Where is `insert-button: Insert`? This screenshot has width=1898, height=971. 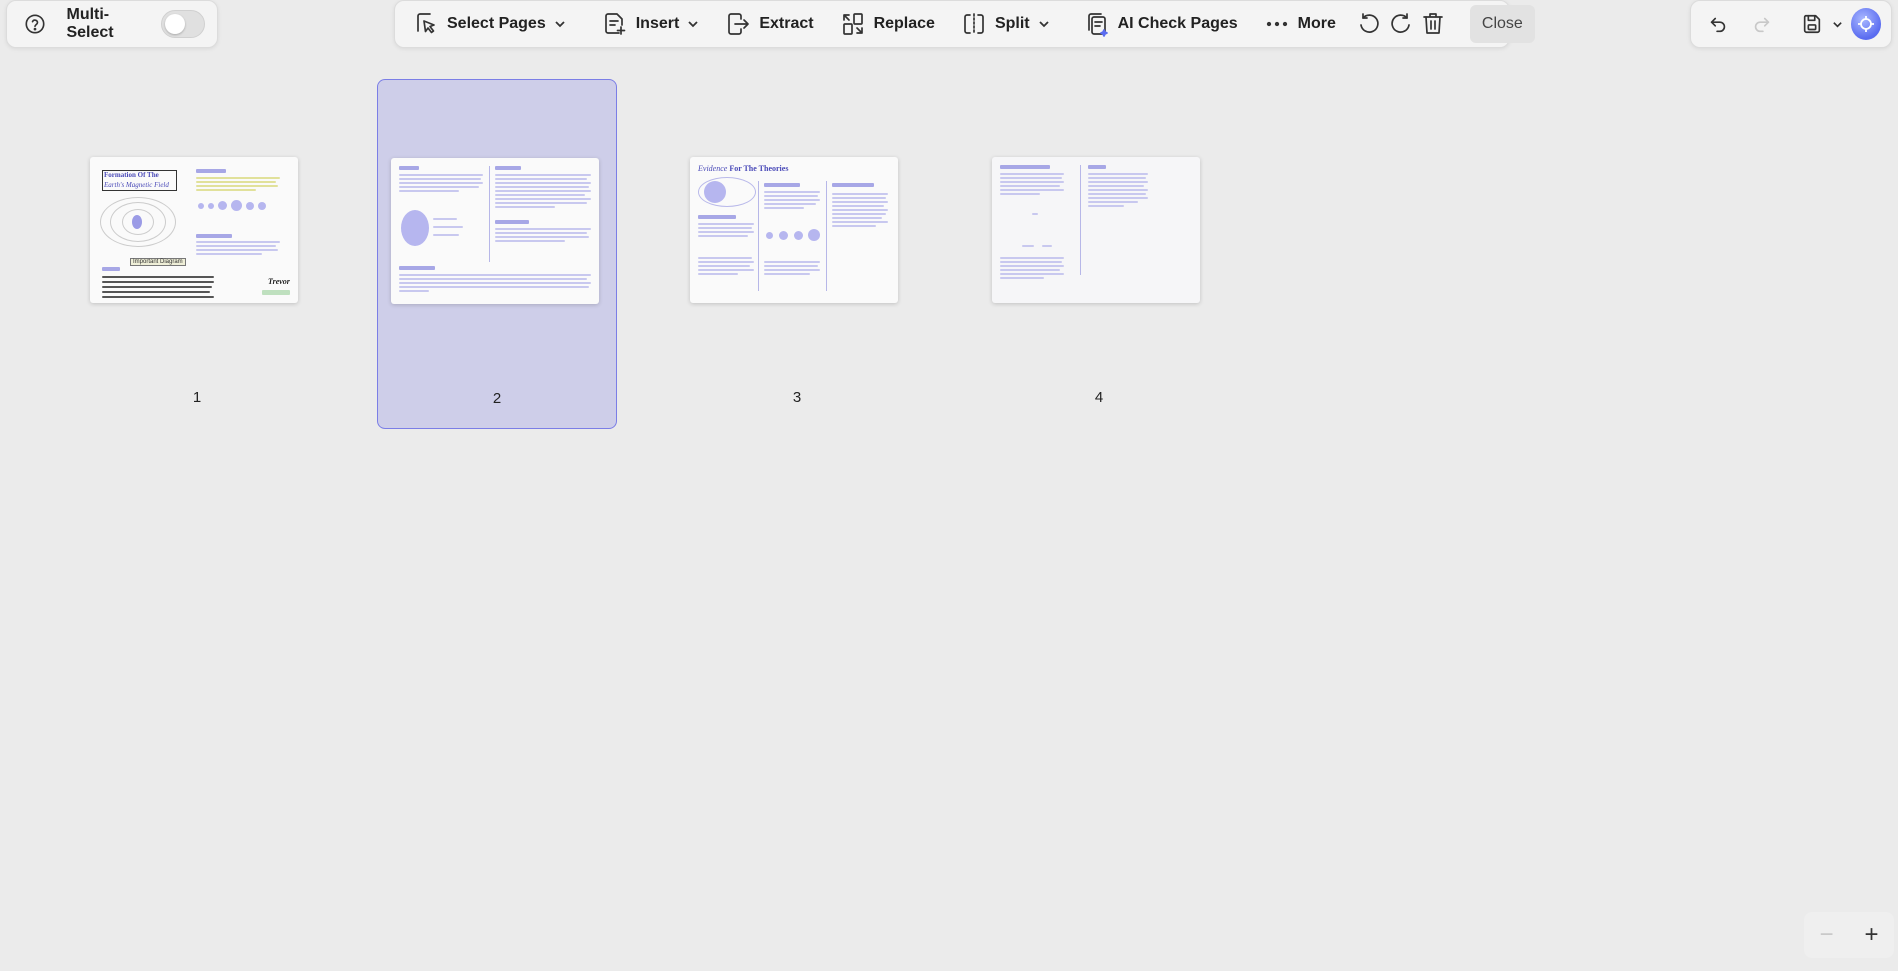 insert-button: Insert is located at coordinates (651, 24).